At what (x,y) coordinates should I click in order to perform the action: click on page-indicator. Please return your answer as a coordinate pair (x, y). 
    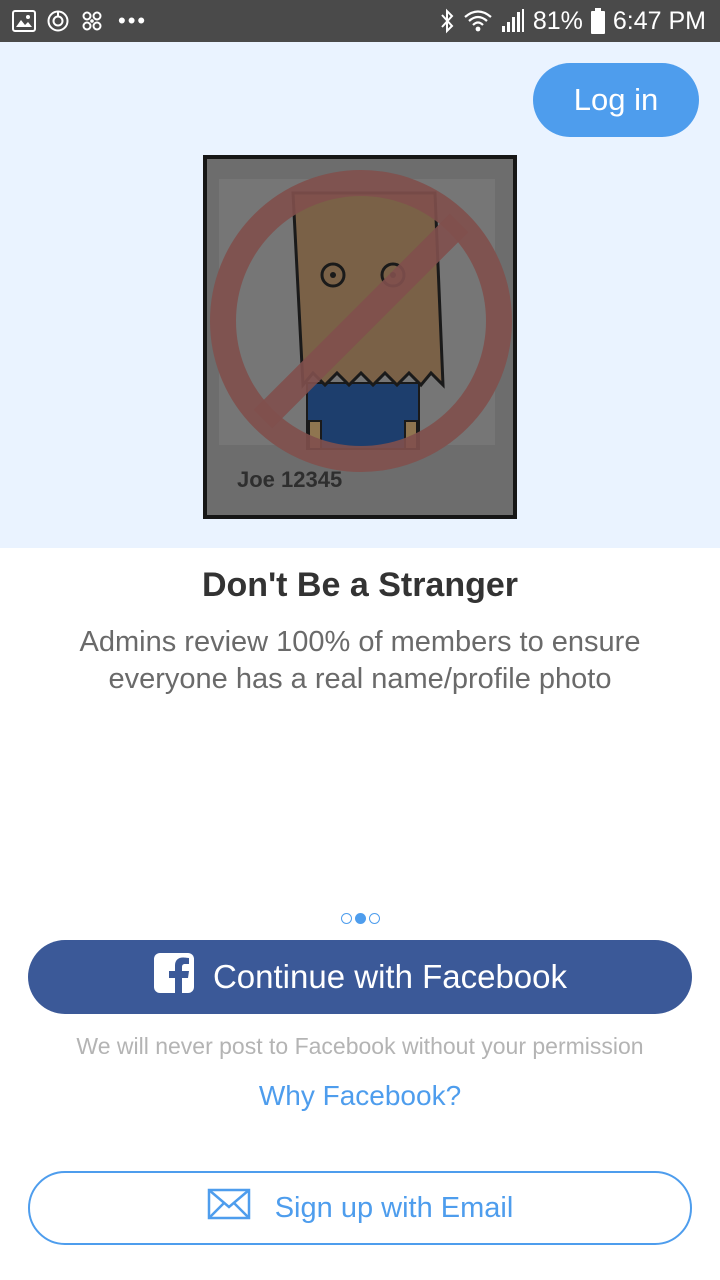
    Looking at the image, I should click on (360, 918).